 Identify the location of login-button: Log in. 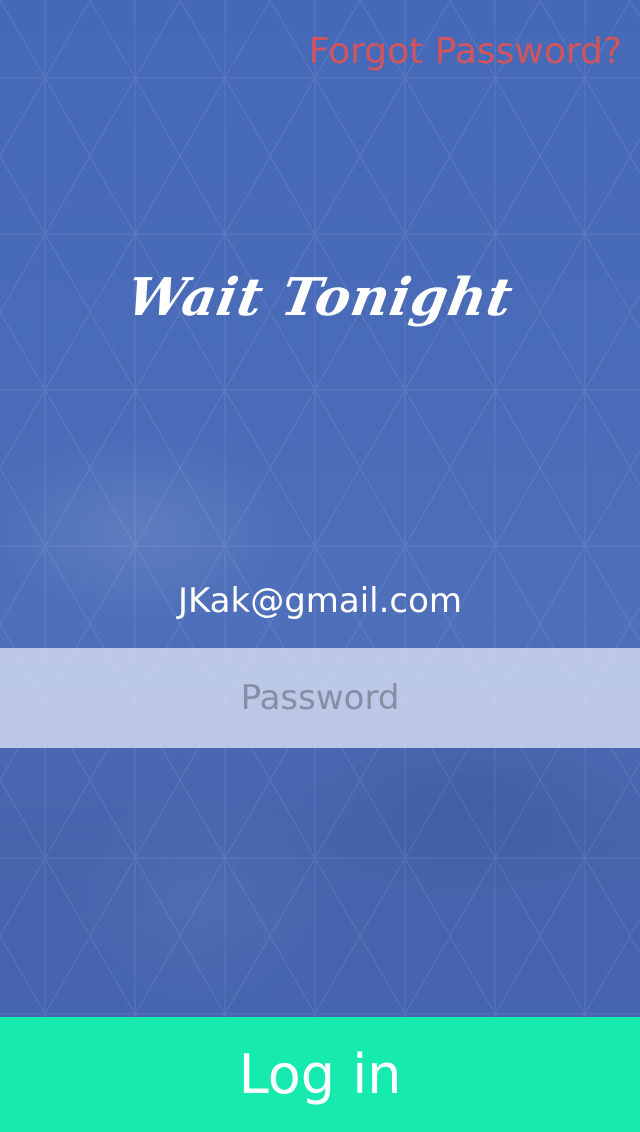
(320, 1074).